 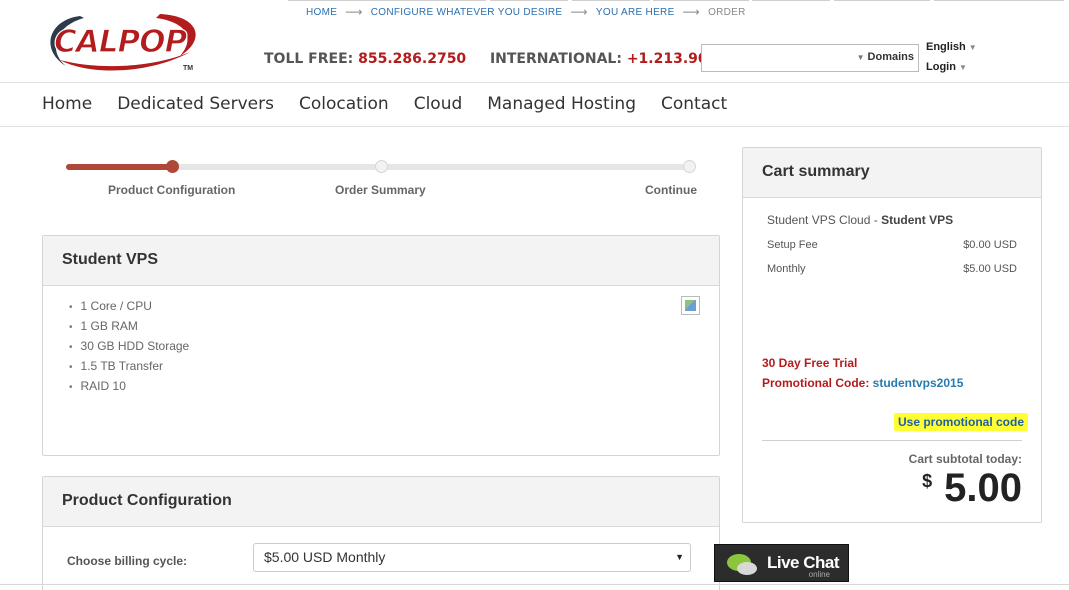 What do you see at coordinates (534, 584) in the screenshot?
I see `bottom-divider` at bounding box center [534, 584].